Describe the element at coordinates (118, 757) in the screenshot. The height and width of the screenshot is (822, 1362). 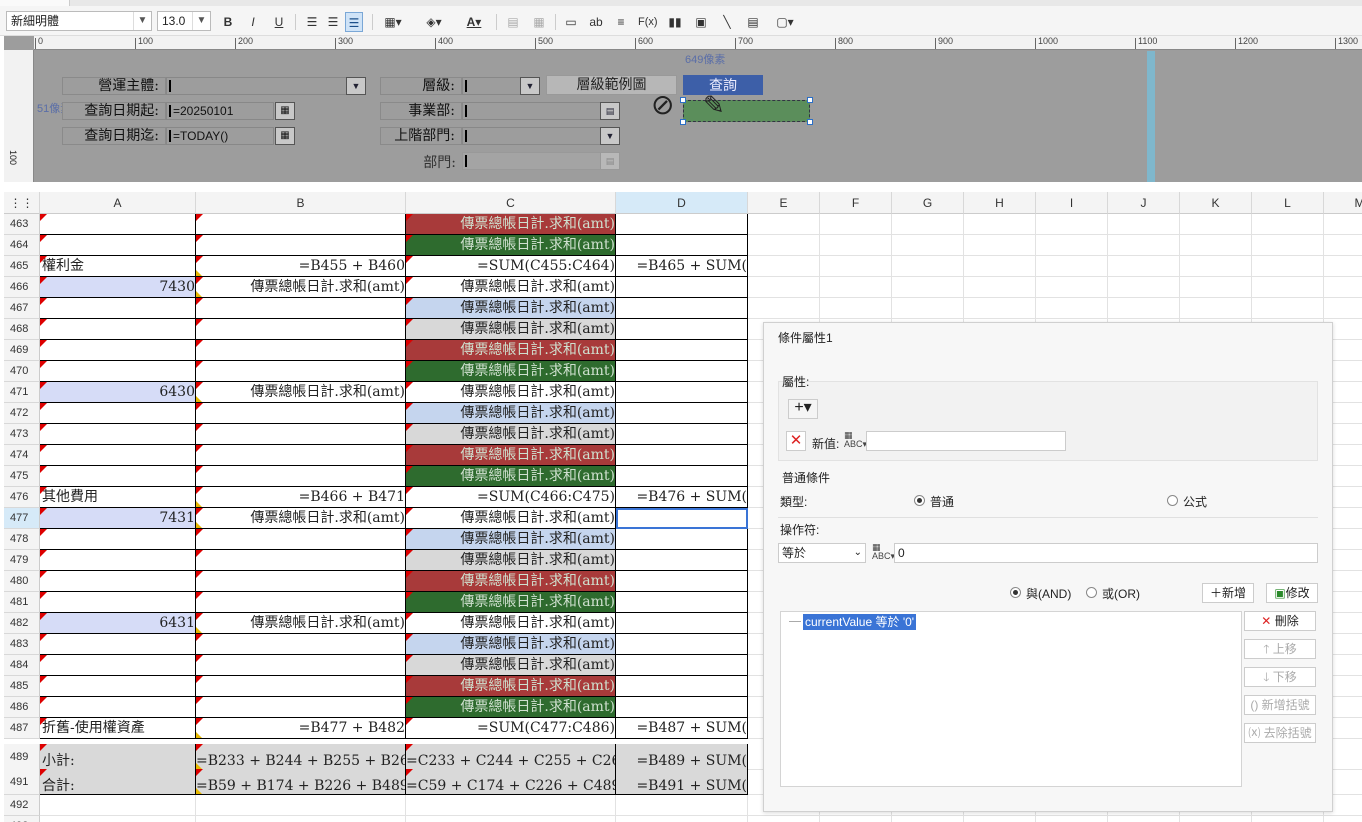
I see `cell-a489: 小計:` at that location.